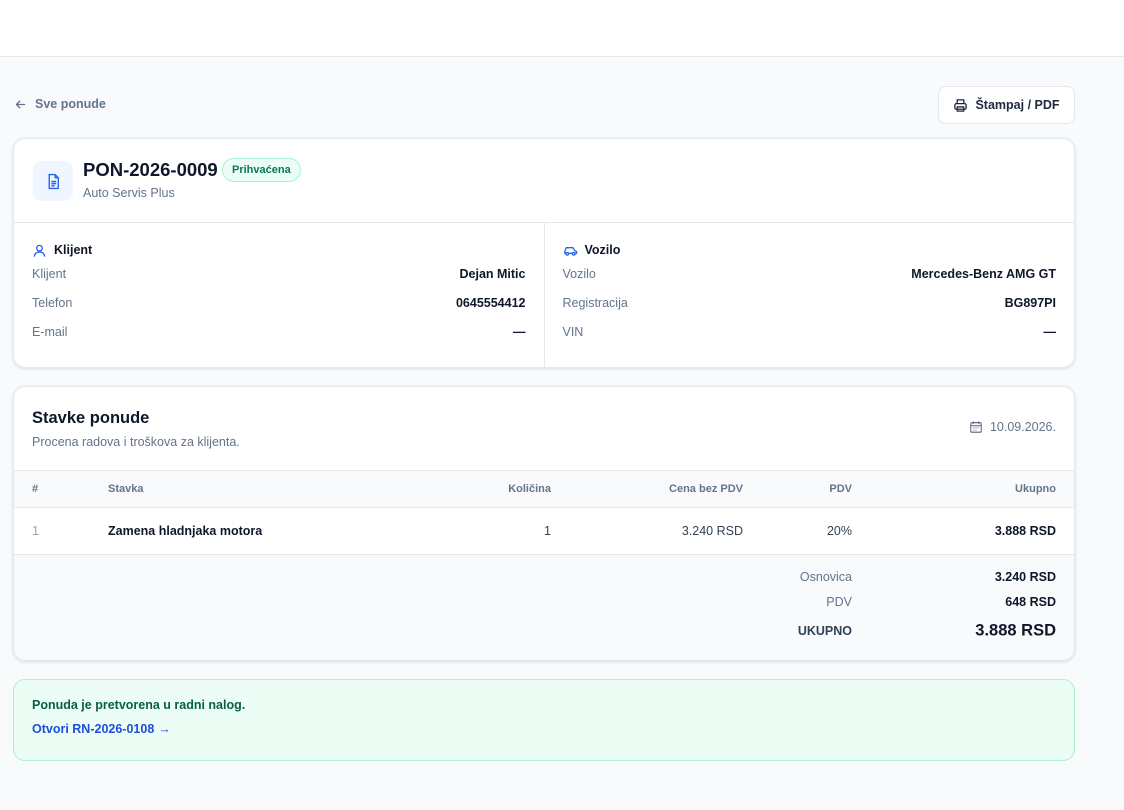 The image size is (1124, 810). What do you see at coordinates (129, 193) in the screenshot?
I see `company-name: Auto Servis Plus` at bounding box center [129, 193].